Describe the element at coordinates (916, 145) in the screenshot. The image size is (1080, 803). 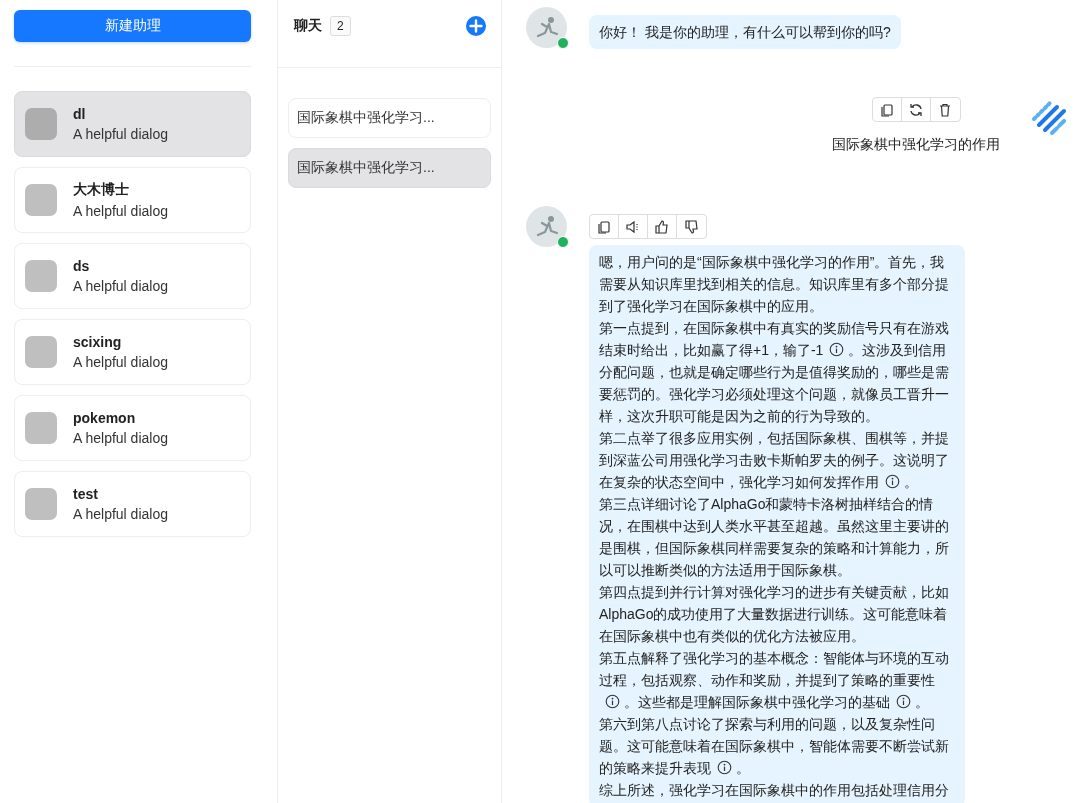
I see `user-message: 国际象棋中强化学习的作用` at that location.